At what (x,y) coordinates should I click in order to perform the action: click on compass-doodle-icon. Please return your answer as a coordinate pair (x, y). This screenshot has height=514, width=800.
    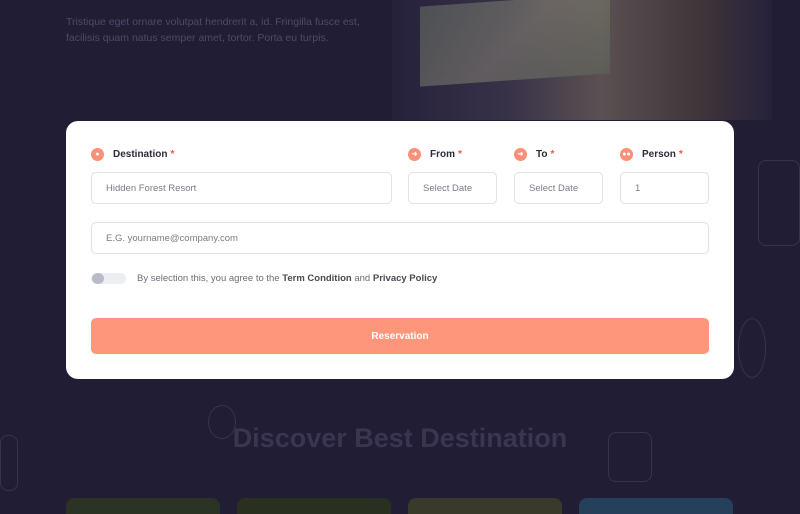
    Looking at the image, I should click on (752, 348).